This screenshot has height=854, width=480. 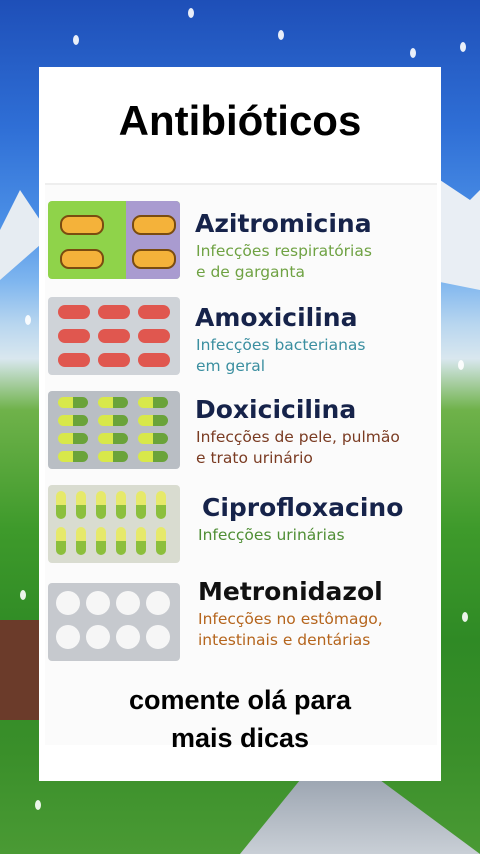 What do you see at coordinates (240, 719) in the screenshot?
I see `footer-caption: comente olá para mais dicas` at bounding box center [240, 719].